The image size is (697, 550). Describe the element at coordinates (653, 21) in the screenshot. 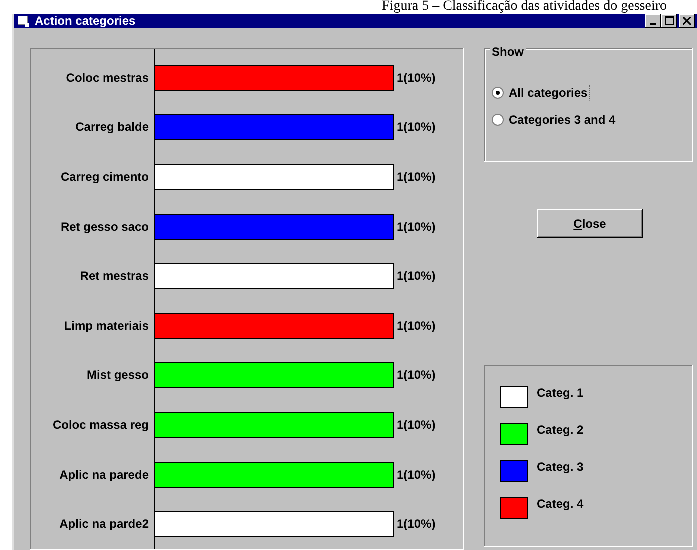

I see `minimize-button` at that location.